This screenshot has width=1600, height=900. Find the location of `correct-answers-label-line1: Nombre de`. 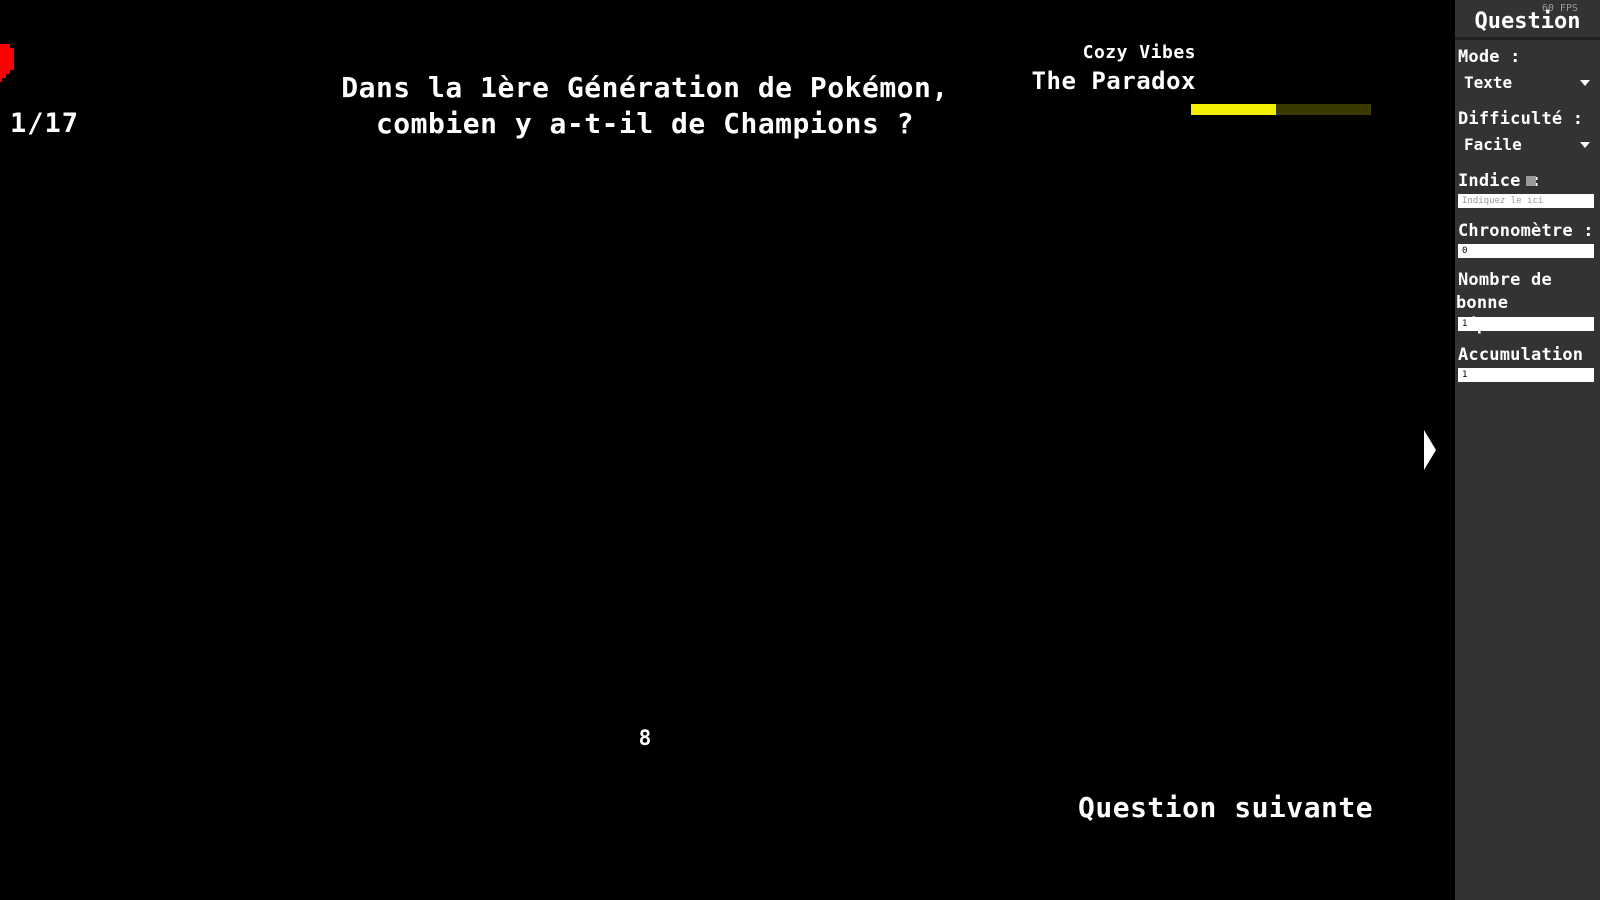

correct-answers-label-line1: Nombre de is located at coordinates (1505, 280).